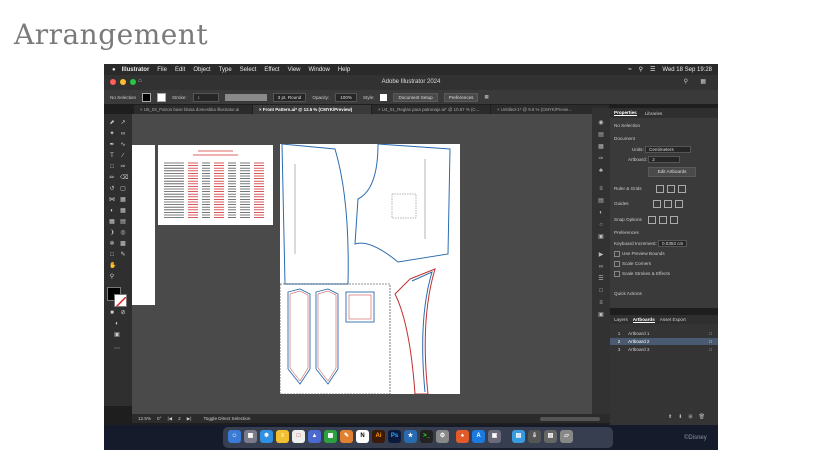 The image size is (820, 461). What do you see at coordinates (123, 145) in the screenshot?
I see `curvature-tool-icon: ∿` at bounding box center [123, 145].